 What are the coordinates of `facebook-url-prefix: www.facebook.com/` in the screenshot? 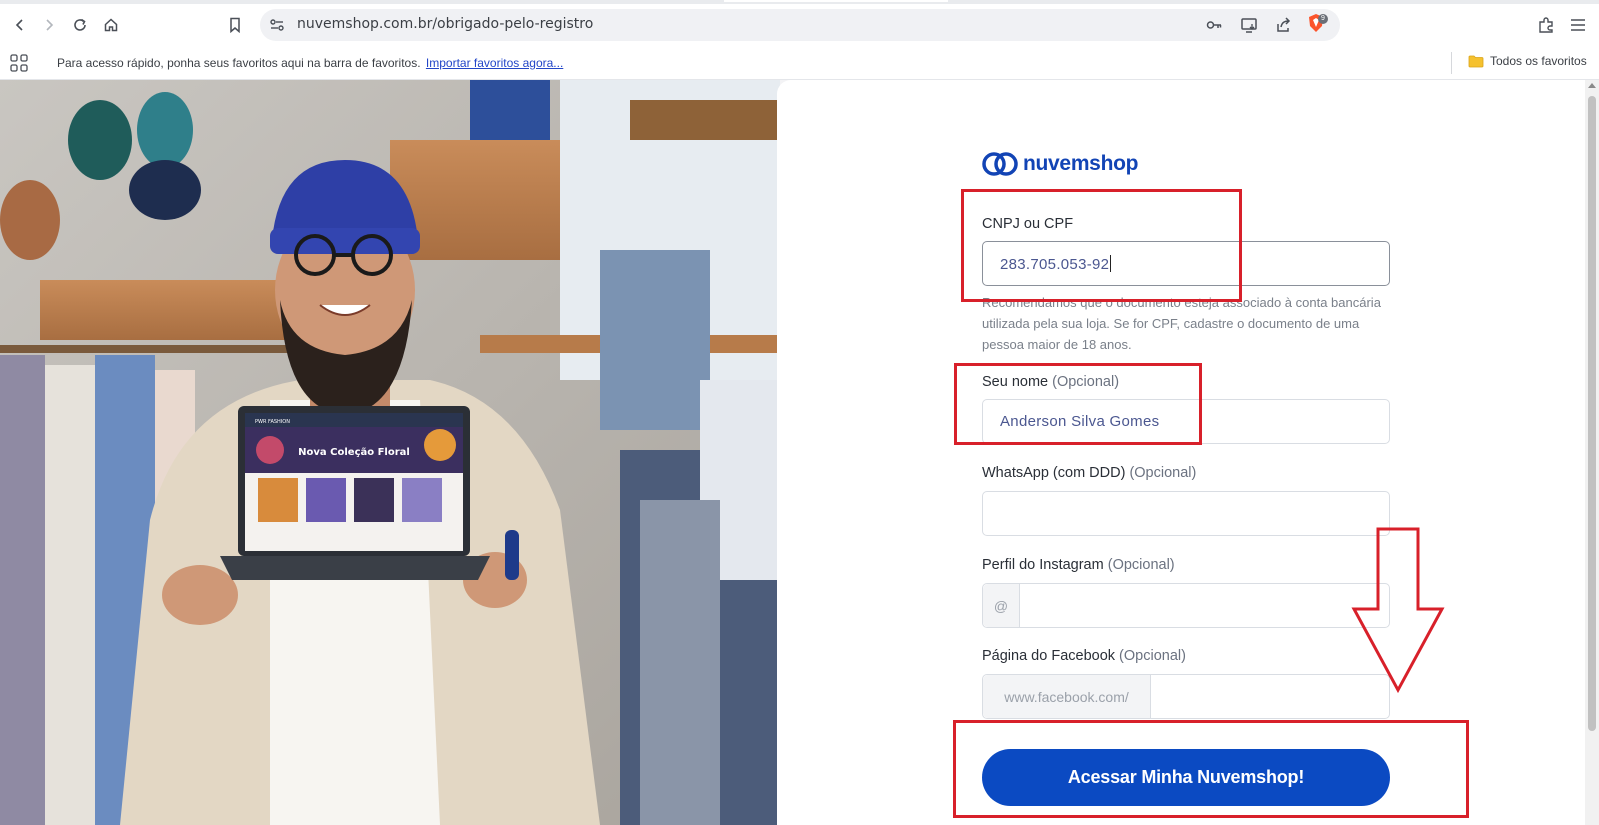 It's located at (1067, 696).